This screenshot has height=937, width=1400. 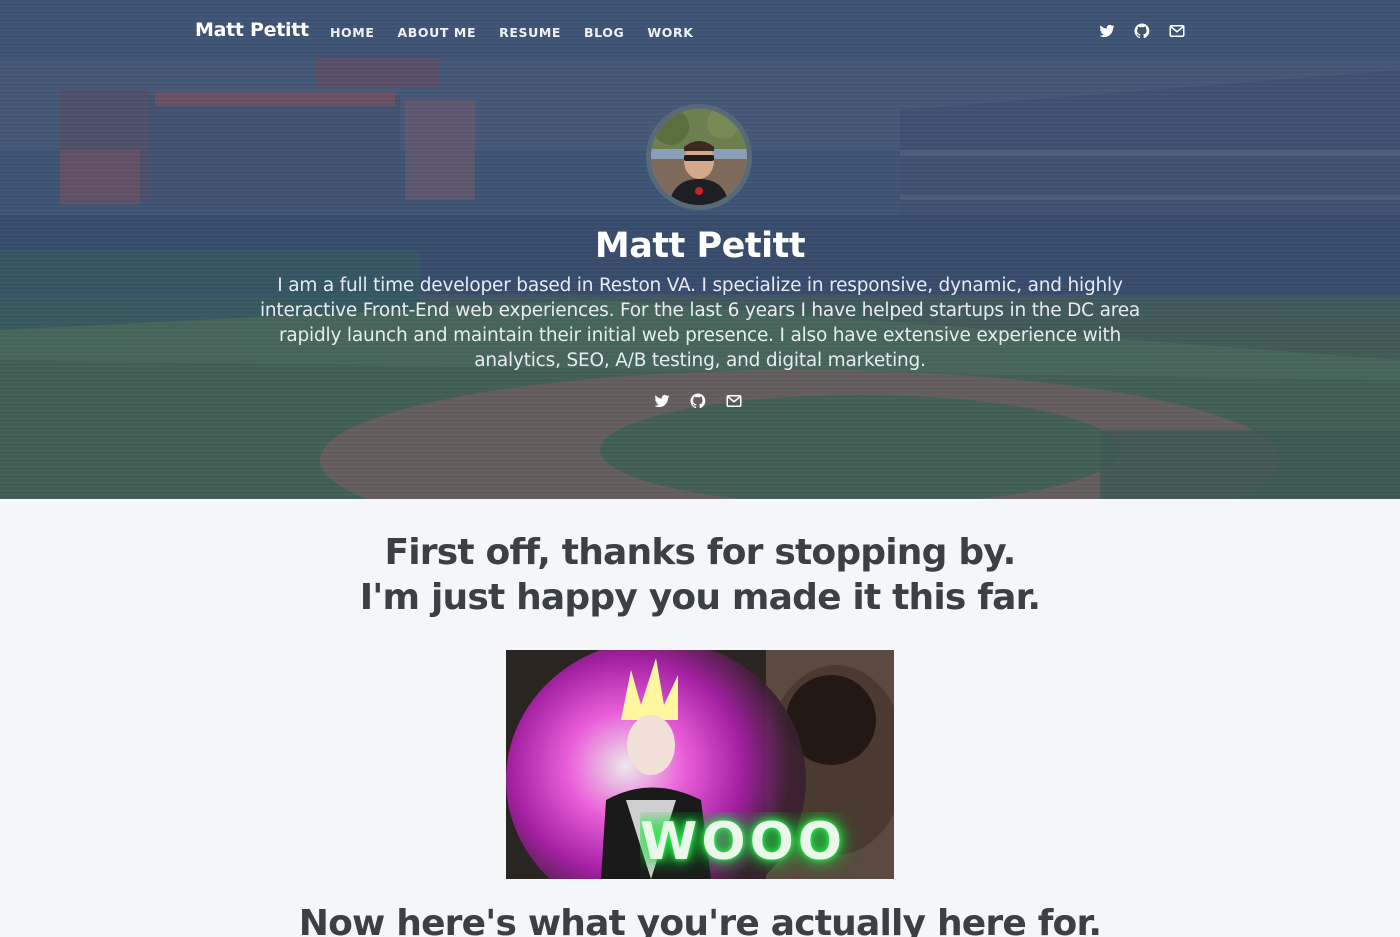 I want to click on nav-link-work: WORK, so click(x=670, y=32).